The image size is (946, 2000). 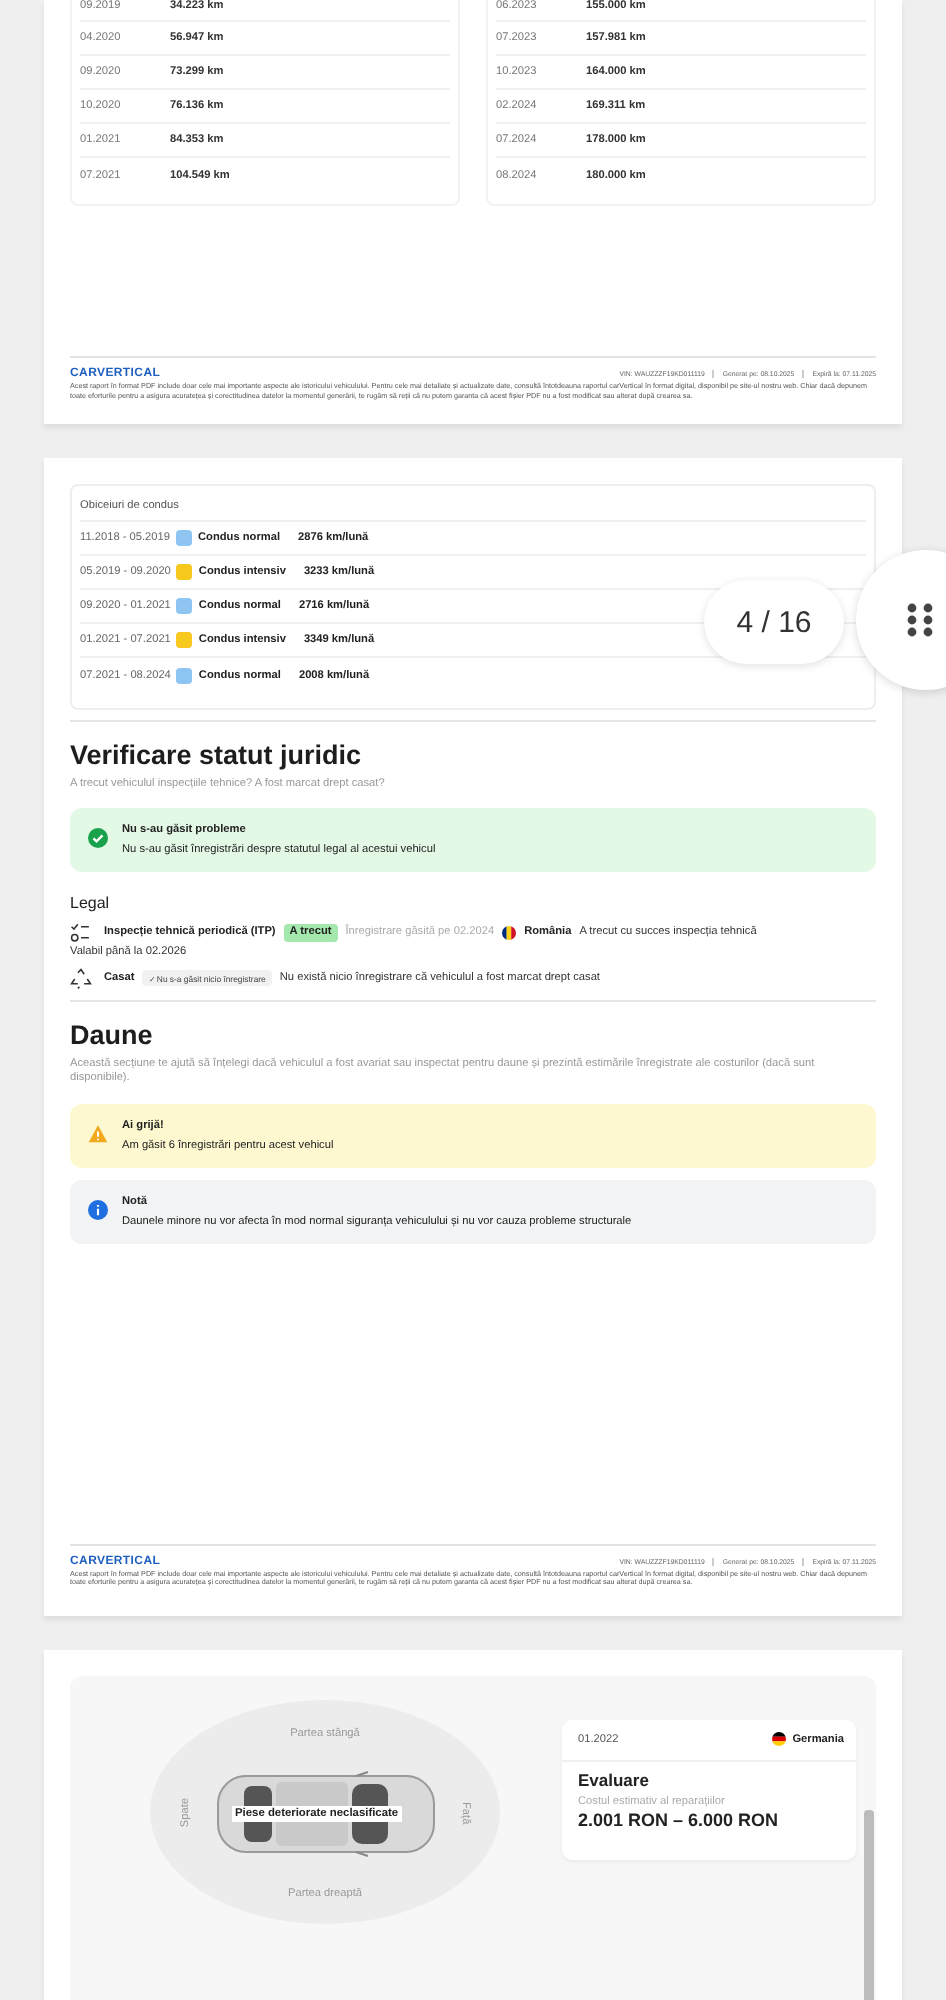 What do you see at coordinates (98, 1133) in the screenshot?
I see `warning-icon` at bounding box center [98, 1133].